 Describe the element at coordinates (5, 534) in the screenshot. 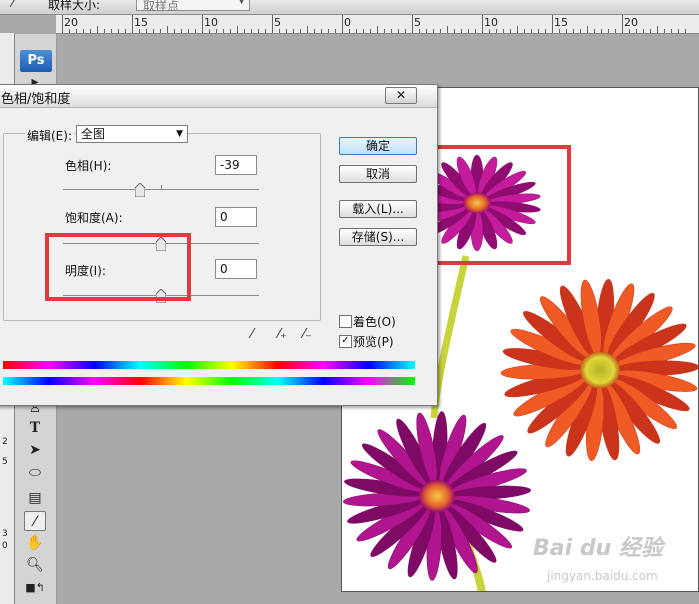

I see `ruler-number: 3` at that location.